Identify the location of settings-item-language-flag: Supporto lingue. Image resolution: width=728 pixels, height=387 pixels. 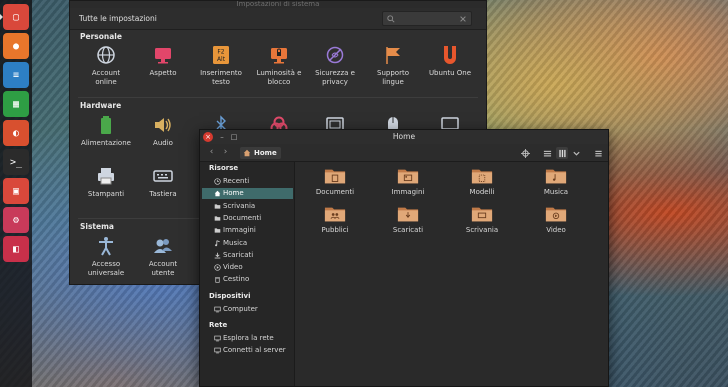
(393, 65).